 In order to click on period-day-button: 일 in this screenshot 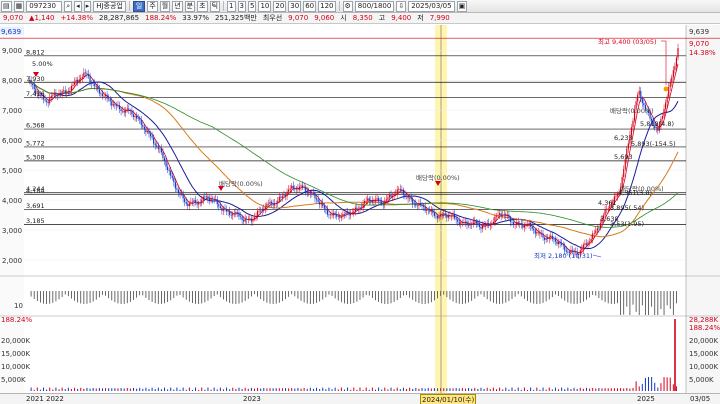, I will do `click(139, 6)`.